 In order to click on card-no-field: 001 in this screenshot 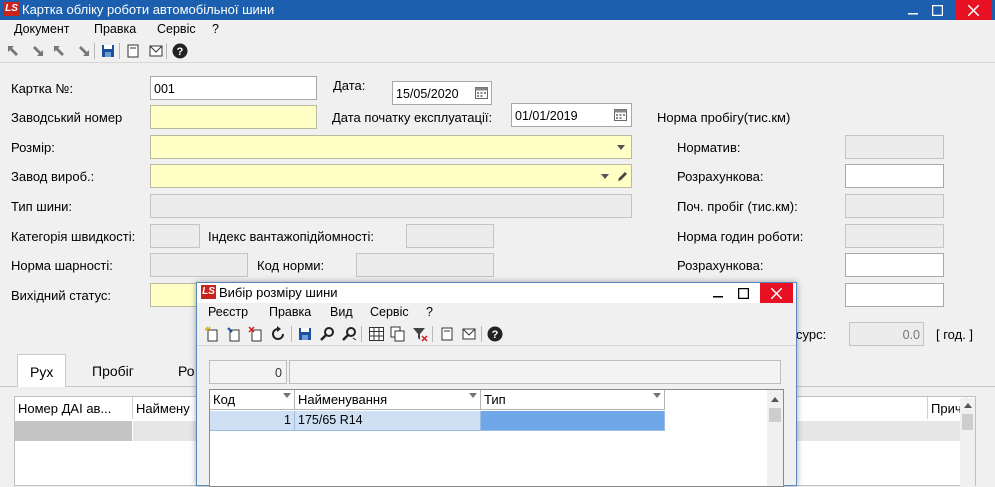, I will do `click(233, 88)`.